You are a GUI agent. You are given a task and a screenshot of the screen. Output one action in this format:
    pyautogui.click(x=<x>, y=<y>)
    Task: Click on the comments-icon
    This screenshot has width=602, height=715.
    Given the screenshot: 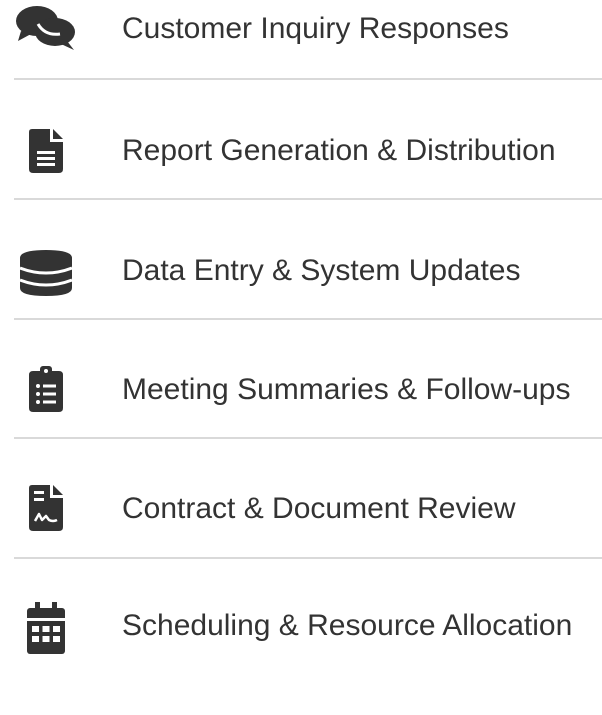 What is the action you would take?
    pyautogui.click(x=46, y=30)
    